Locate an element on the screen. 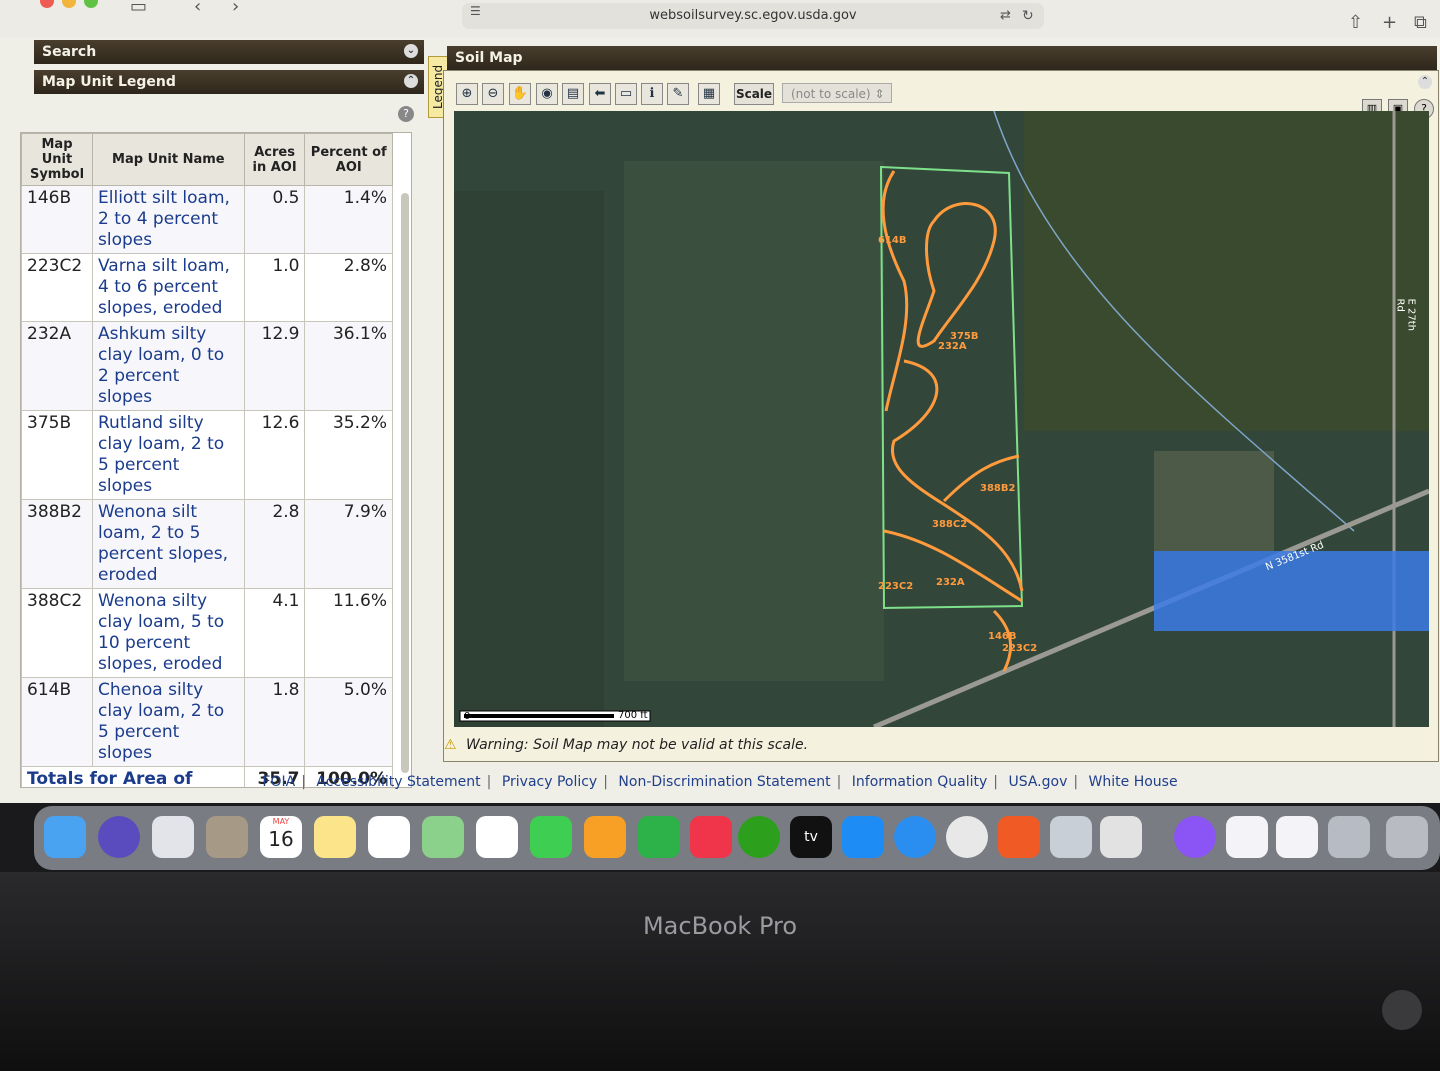  printer-icon is located at coordinates (1349, 837).